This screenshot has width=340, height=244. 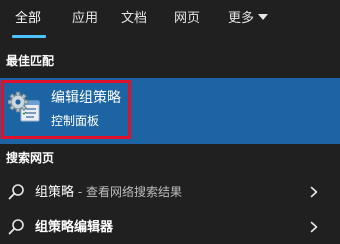 I want to click on chevron-down-icon, so click(x=263, y=17).